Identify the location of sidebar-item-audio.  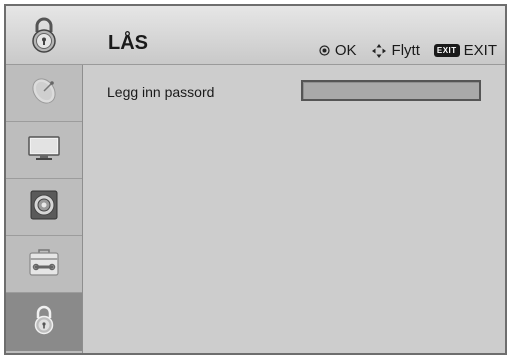
(44, 207).